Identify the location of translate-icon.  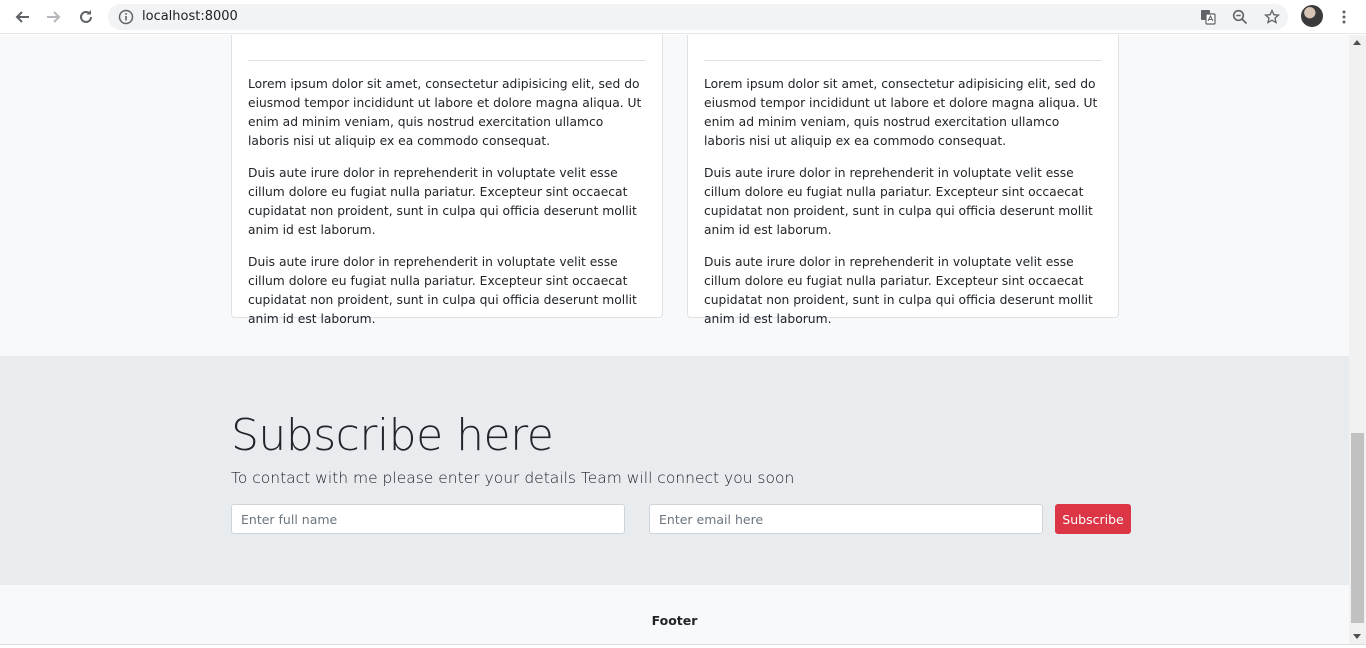
(1208, 17).